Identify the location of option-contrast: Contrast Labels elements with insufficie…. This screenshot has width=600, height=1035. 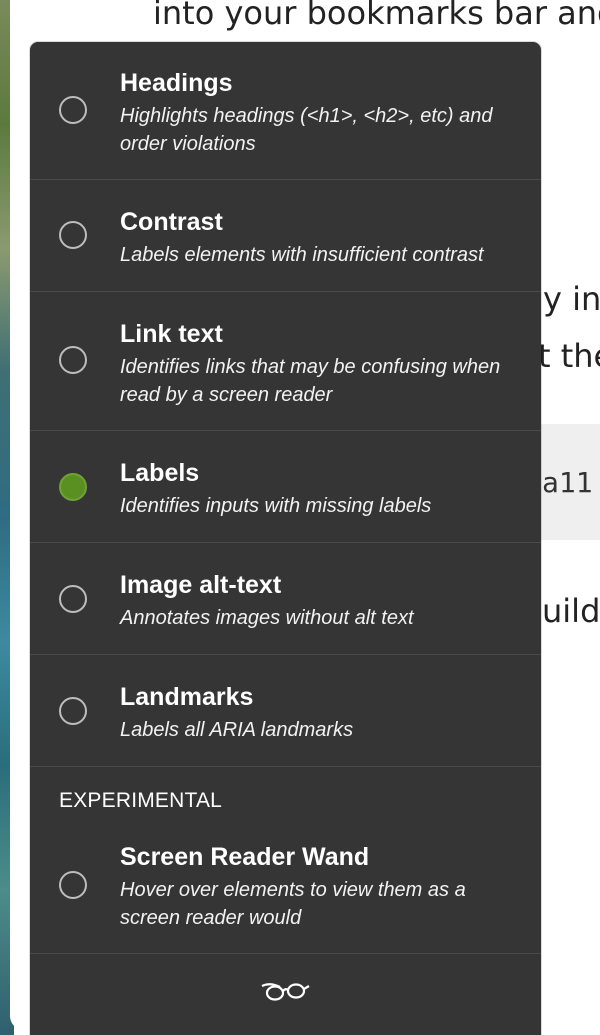
(285, 236).